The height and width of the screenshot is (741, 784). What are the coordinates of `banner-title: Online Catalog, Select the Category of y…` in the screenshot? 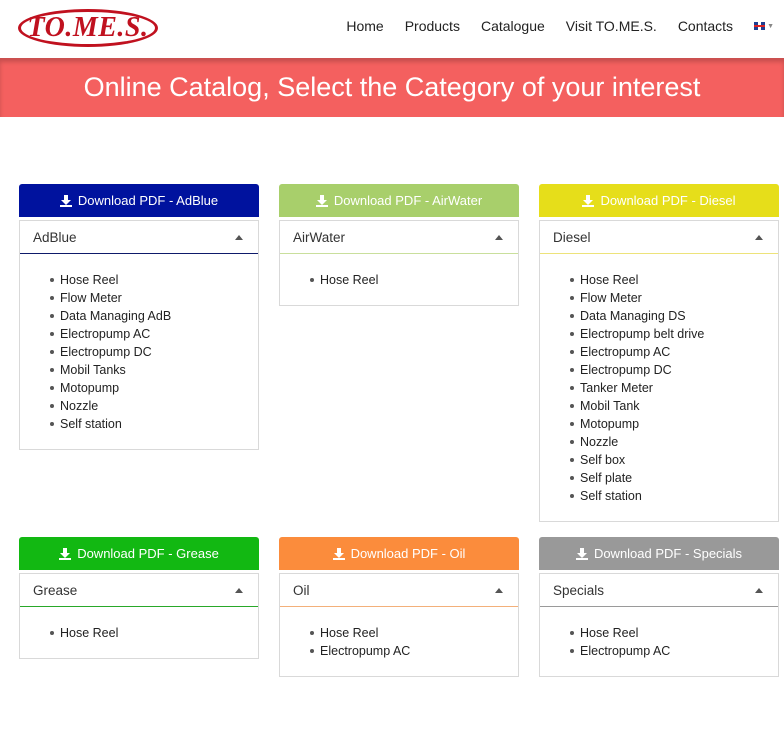 It's located at (392, 87).